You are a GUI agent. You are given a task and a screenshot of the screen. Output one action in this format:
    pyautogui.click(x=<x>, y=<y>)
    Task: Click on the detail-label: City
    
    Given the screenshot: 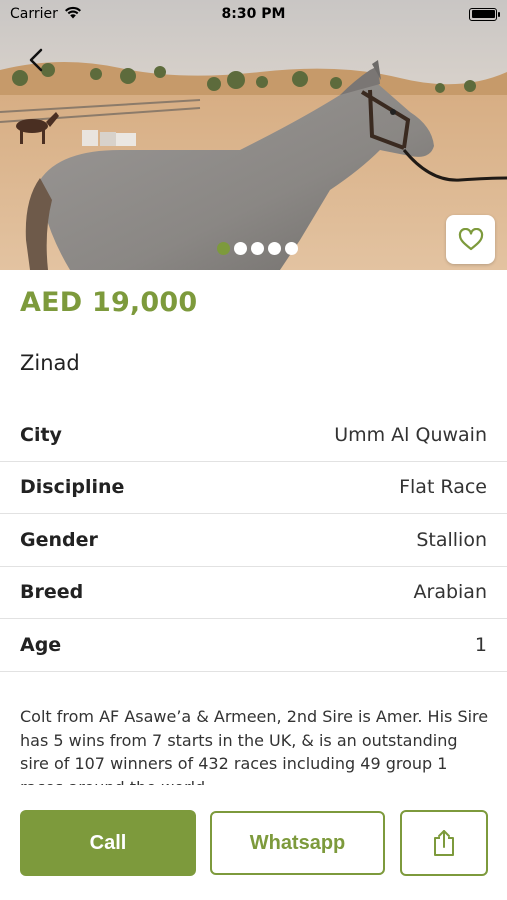 What is the action you would take?
    pyautogui.click(x=41, y=434)
    